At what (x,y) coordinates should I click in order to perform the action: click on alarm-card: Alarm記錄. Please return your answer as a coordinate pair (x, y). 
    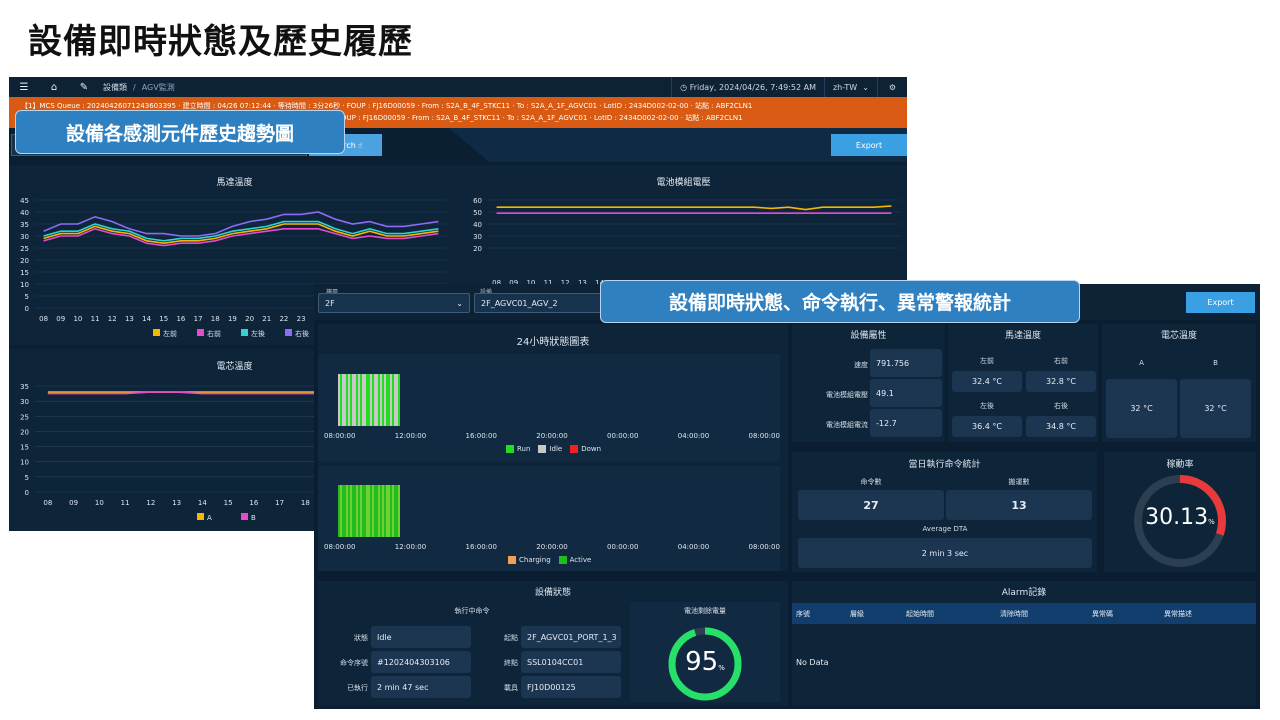
    Looking at the image, I should click on (1024, 643).